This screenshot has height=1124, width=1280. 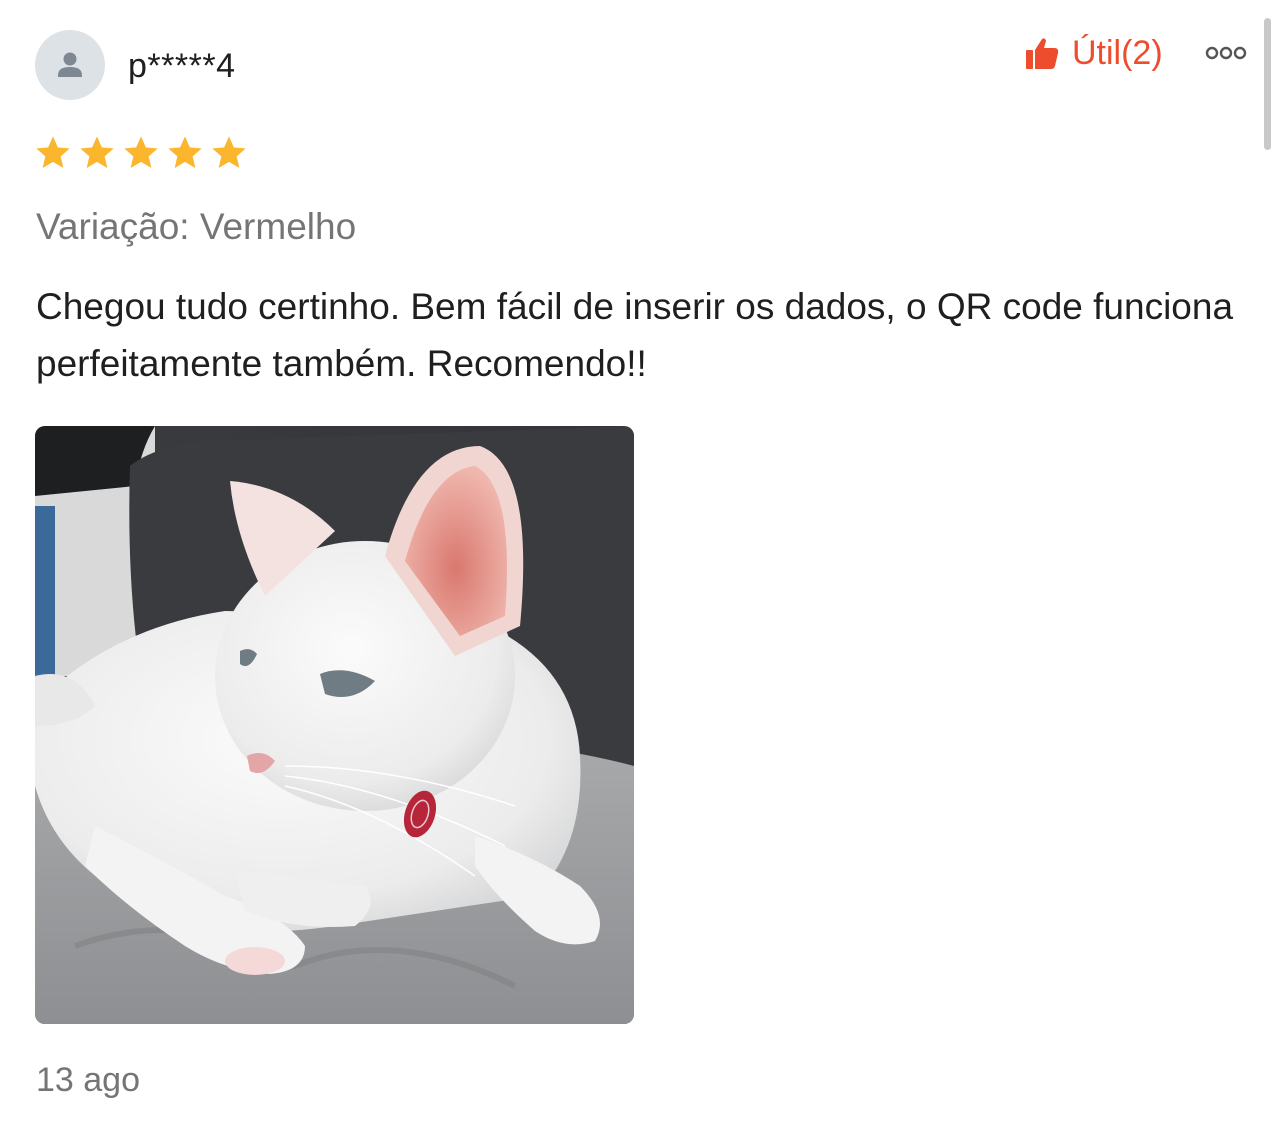 I want to click on thumbs-up-icon, so click(x=1042, y=53).